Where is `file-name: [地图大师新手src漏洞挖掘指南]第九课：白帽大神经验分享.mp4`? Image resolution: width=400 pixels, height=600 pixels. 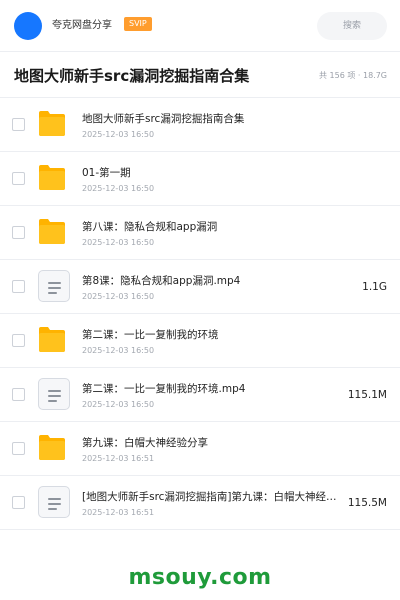 file-name: [地图大师新手src漏洞挖掘指南]第九课：白帽大神经验分享.mp4 is located at coordinates (213, 497).